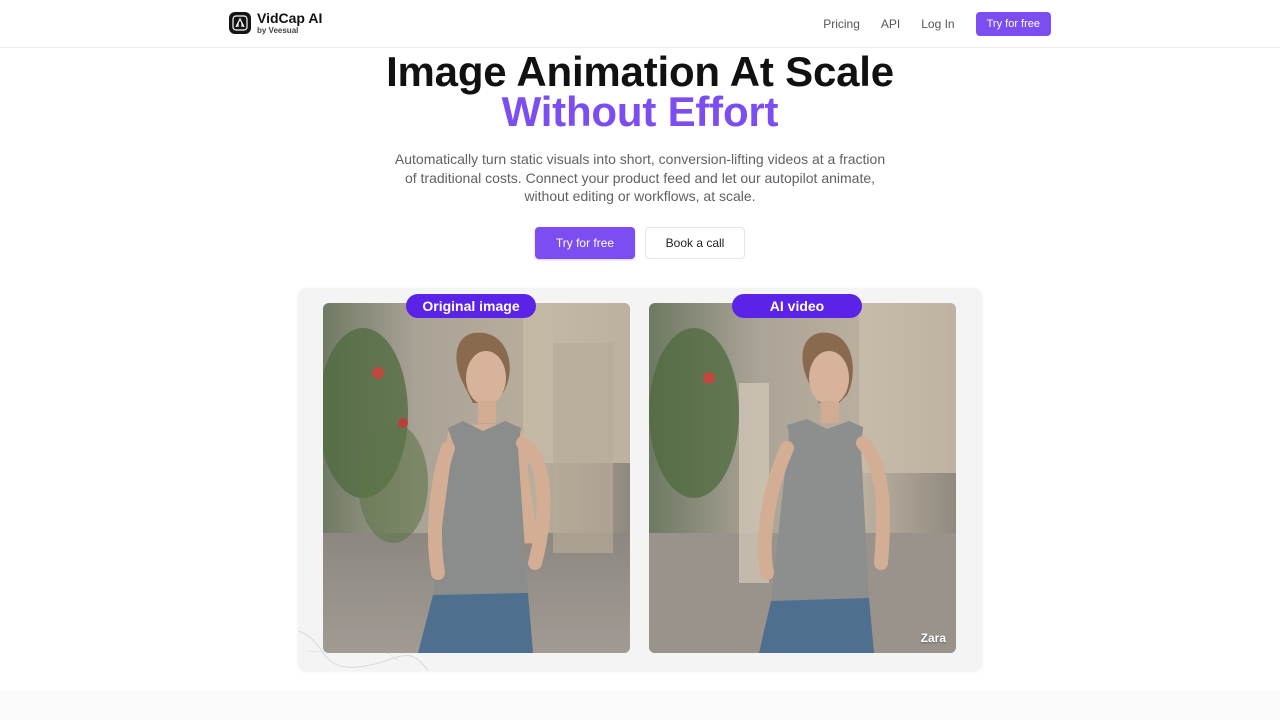 The image size is (1280, 720). I want to click on nav-links: Pricing API Log In Try for free, so click(937, 24).